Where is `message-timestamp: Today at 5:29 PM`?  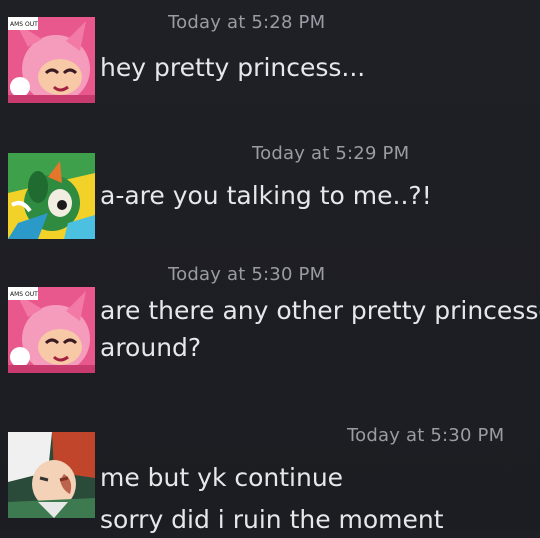 message-timestamp: Today at 5:29 PM is located at coordinates (331, 153).